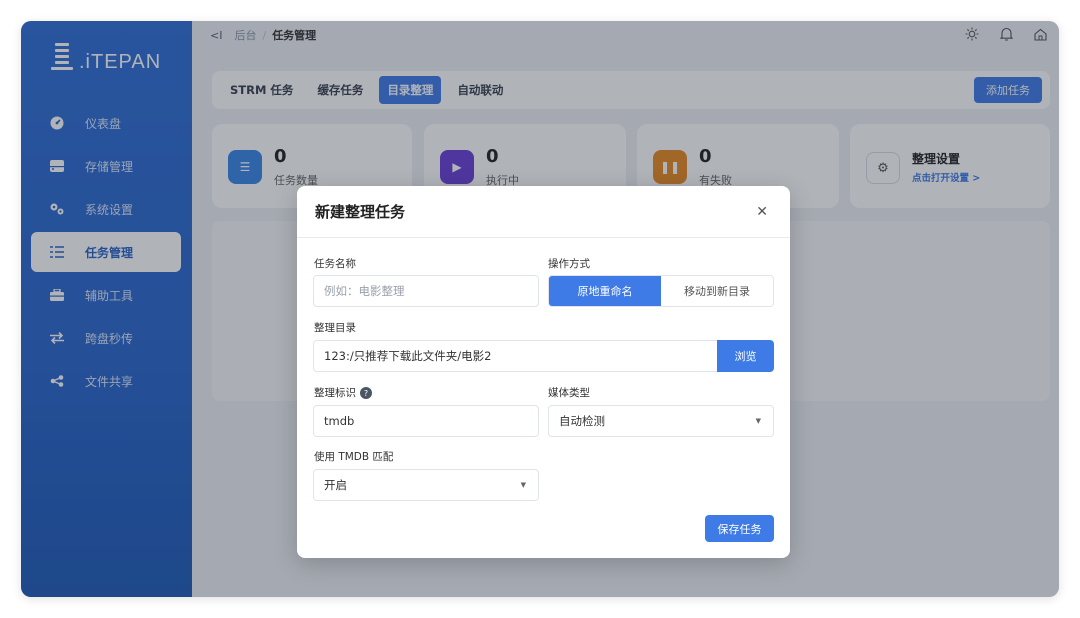 This screenshot has height=618, width=1080. I want to click on dialog-title: 新建整理任务, so click(360, 212).